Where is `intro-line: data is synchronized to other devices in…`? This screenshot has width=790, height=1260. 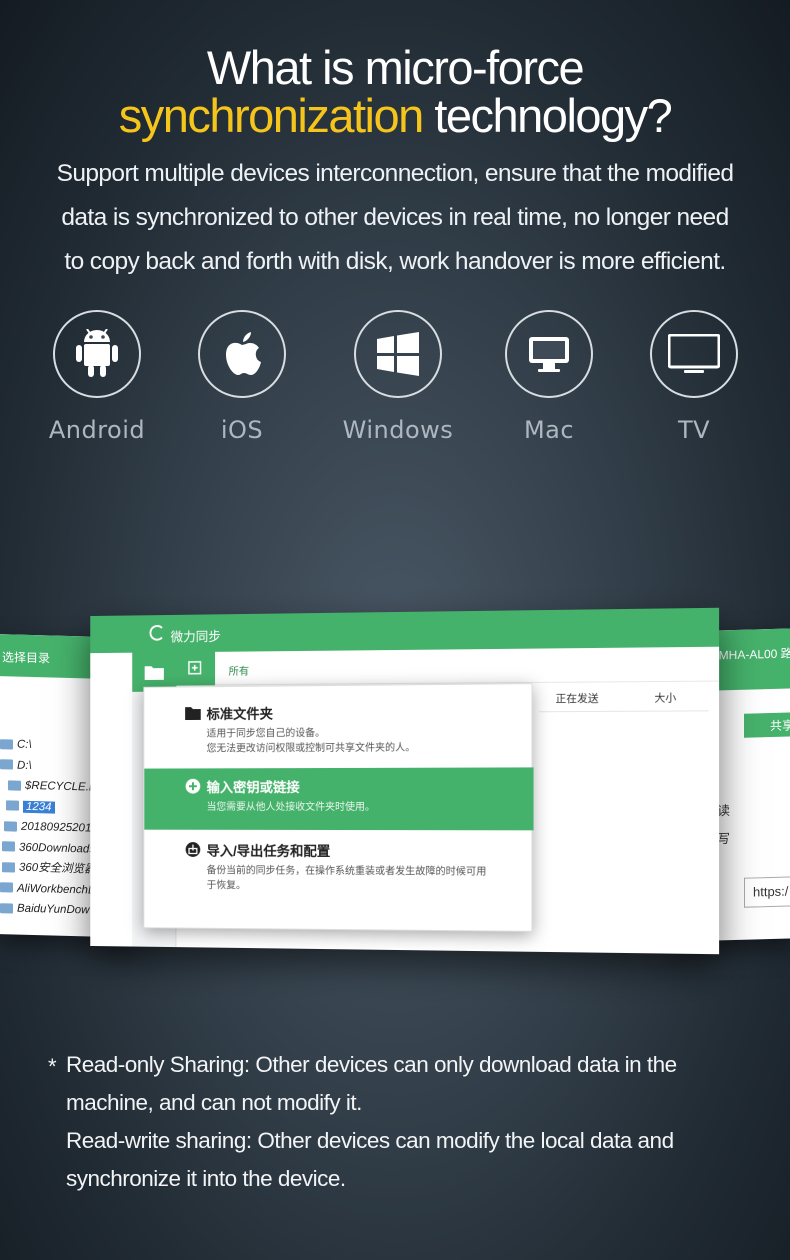
intro-line: data is synchronized to other devices in… is located at coordinates (395, 217).